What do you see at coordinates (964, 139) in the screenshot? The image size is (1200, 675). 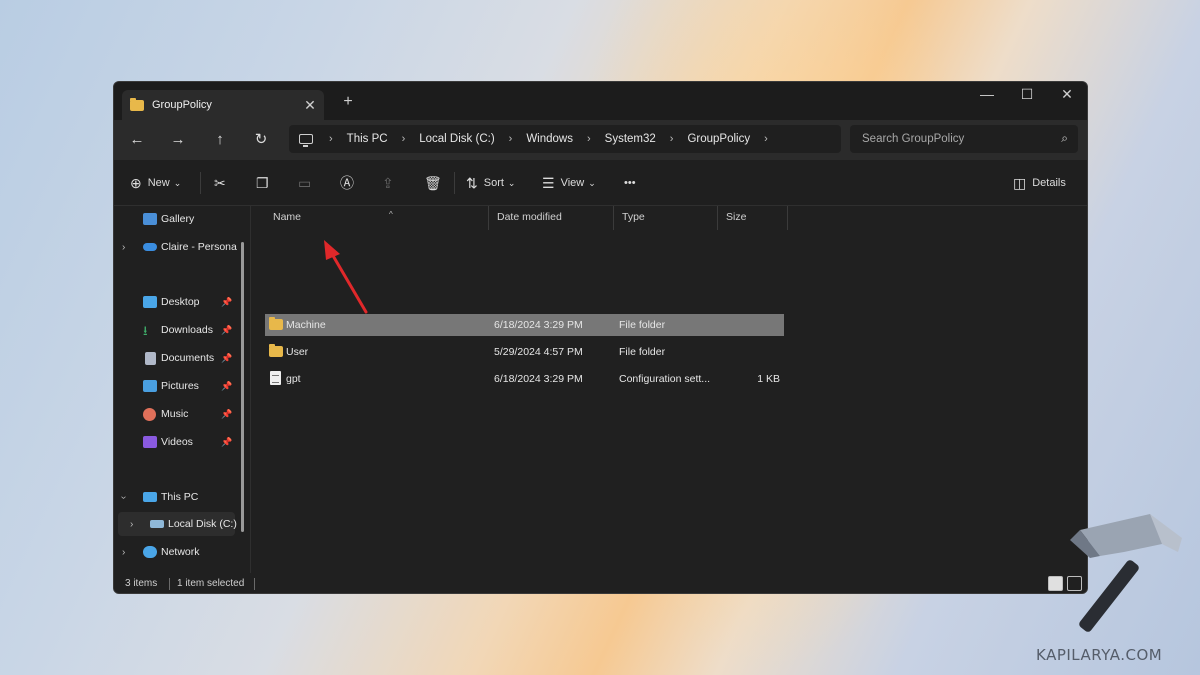 I see `search-input: Search GroupPolicy ⌕` at bounding box center [964, 139].